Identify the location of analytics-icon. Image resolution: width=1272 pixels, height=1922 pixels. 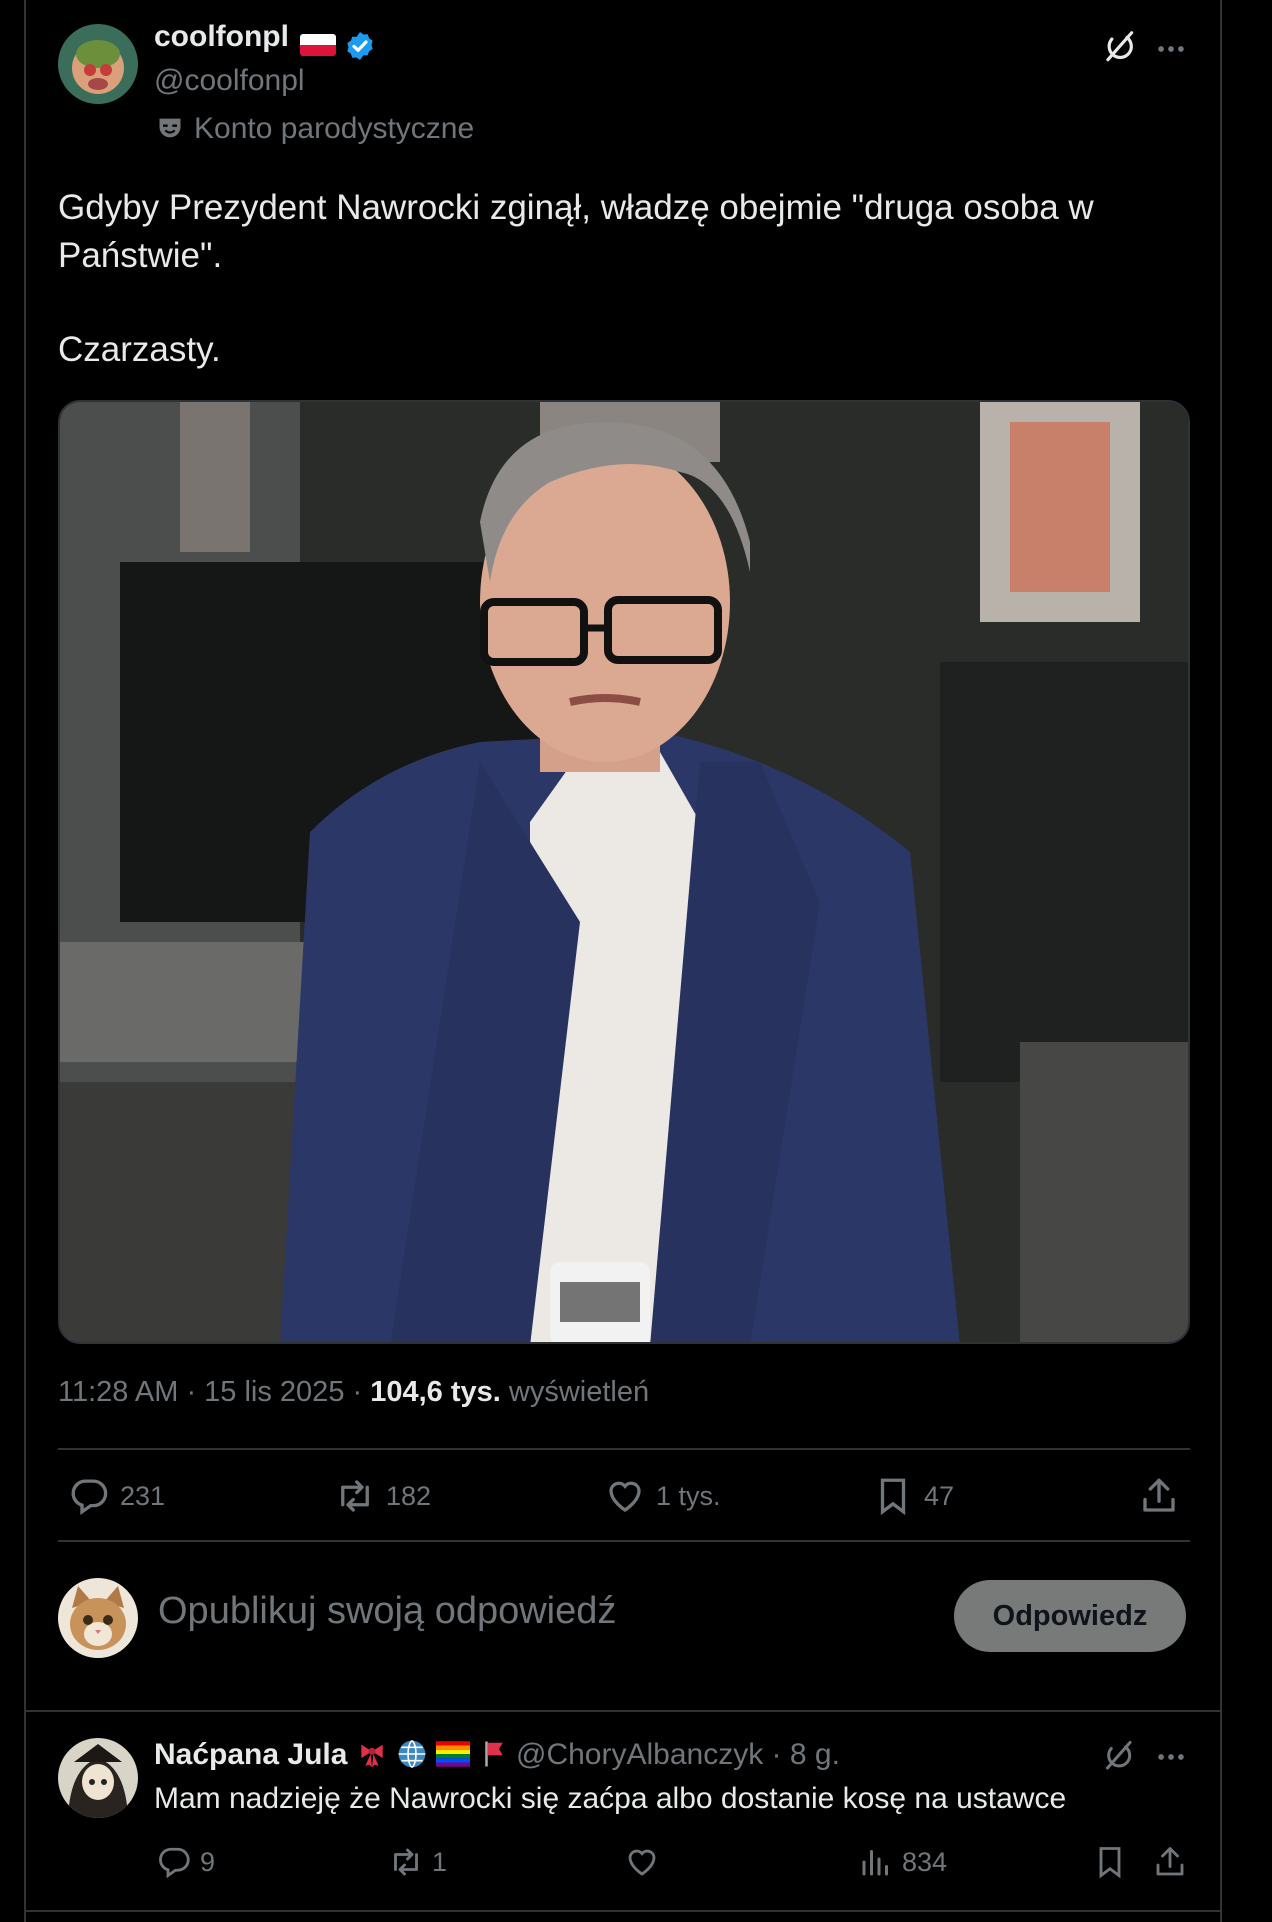
(875, 1863).